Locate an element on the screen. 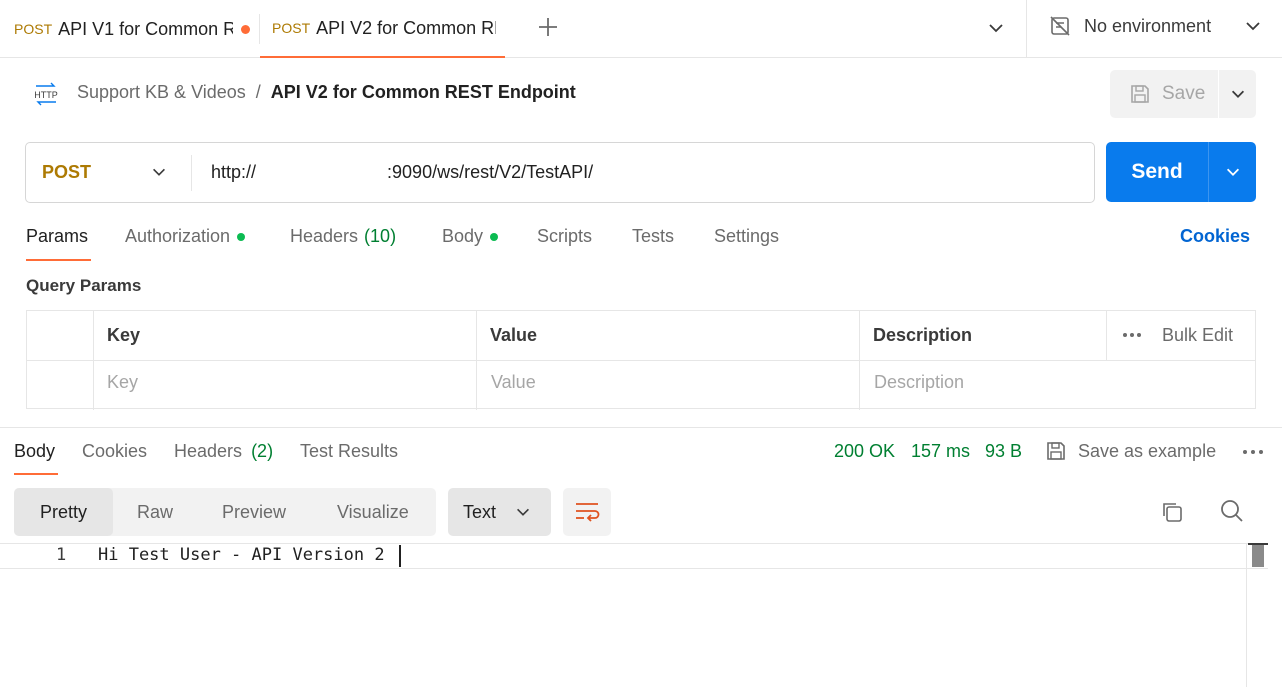 The height and width of the screenshot is (687, 1282). send-button-group: Send is located at coordinates (1181, 172).